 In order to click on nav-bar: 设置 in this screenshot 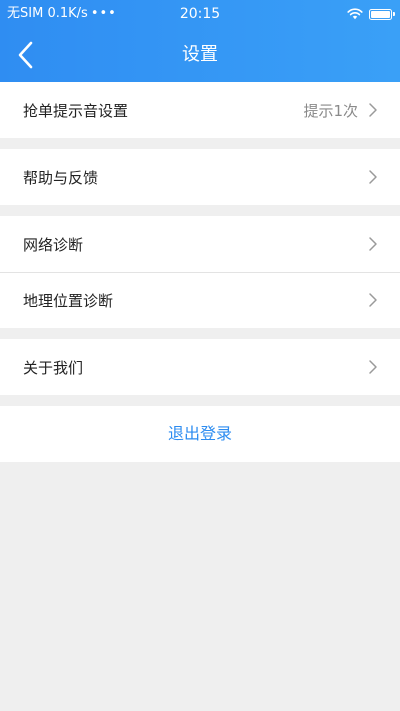, I will do `click(200, 55)`.